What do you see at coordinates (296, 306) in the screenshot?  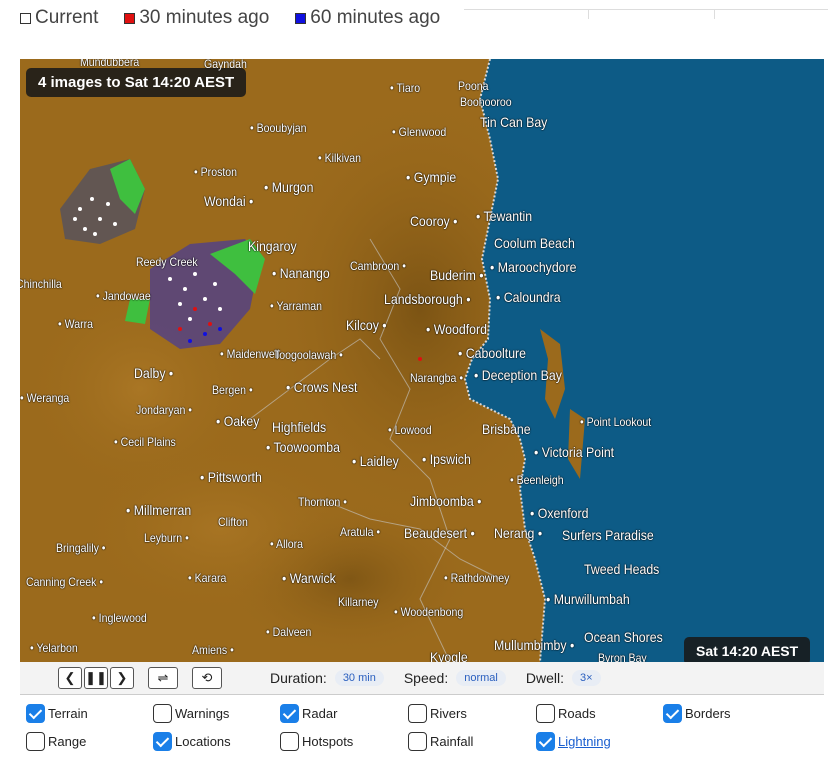 I see `place-label: Yarraman` at bounding box center [296, 306].